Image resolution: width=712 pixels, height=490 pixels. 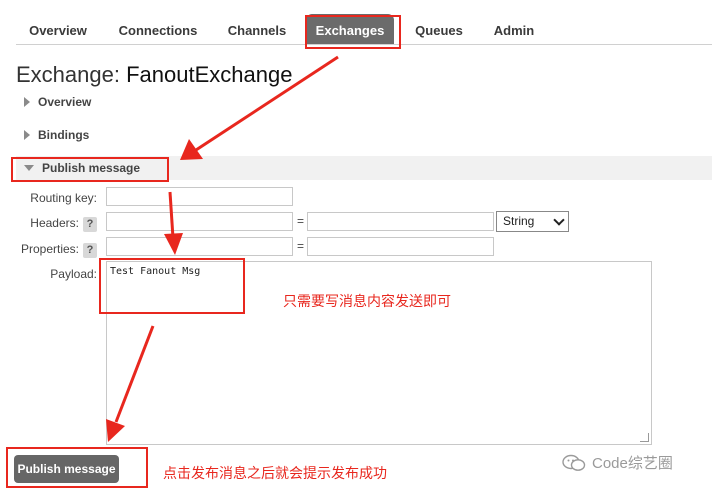 What do you see at coordinates (130, 383) in the screenshot?
I see `arrow-to-publish-button` at bounding box center [130, 383].